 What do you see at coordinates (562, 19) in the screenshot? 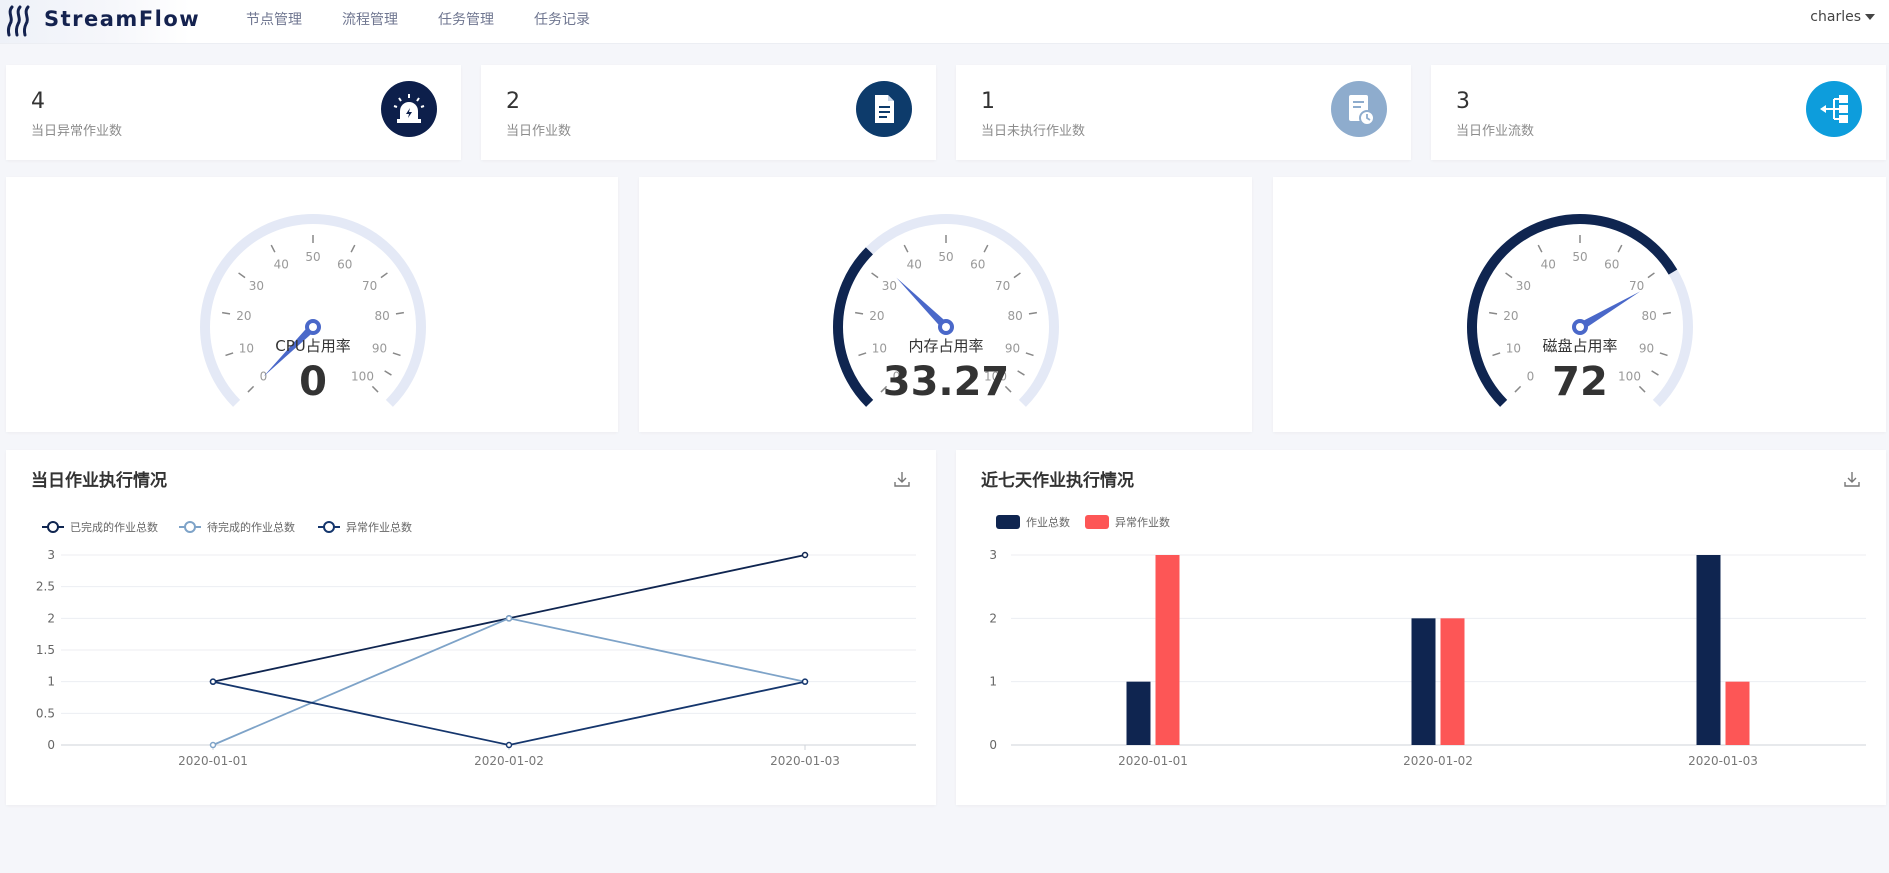
I see `nav-task-records: 任务记录` at bounding box center [562, 19].